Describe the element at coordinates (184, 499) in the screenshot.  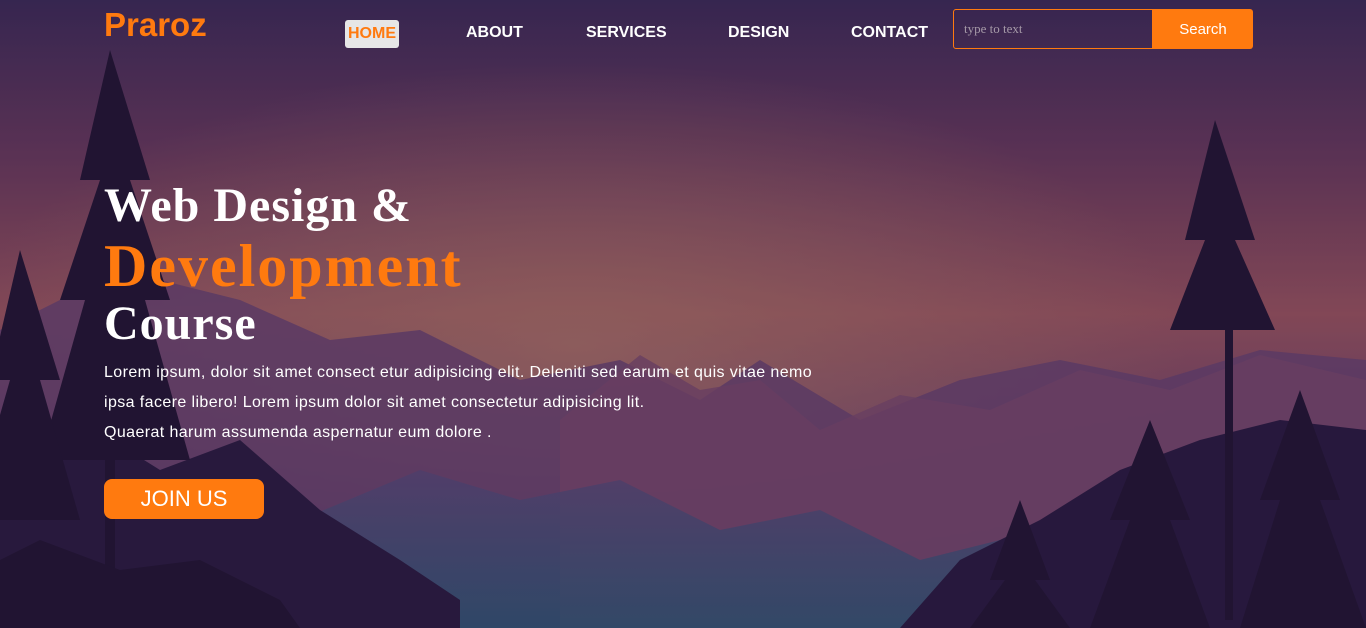
I see `join-us-button: JOIN US` at that location.